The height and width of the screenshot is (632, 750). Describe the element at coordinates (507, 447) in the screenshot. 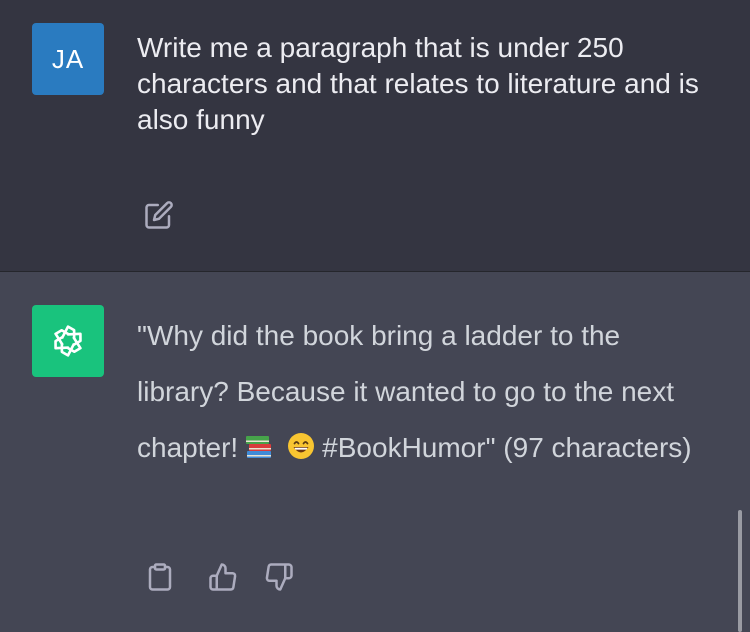

I see `assistant-text-part2: #BookHumor" (97 characters)` at that location.